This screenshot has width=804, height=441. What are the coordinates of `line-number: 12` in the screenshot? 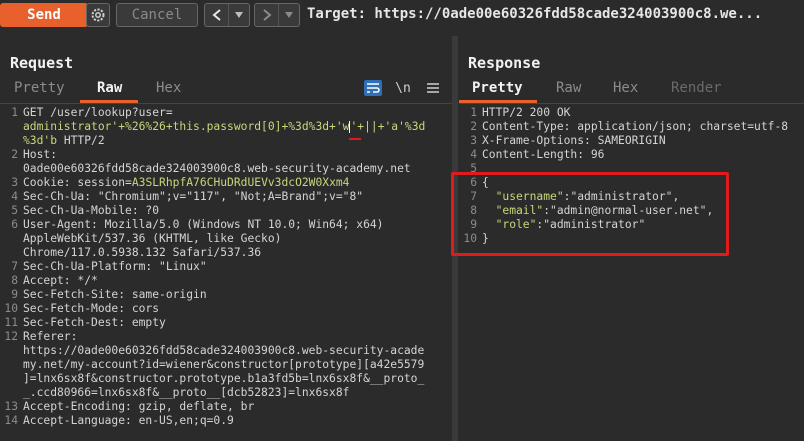 It's located at (11, 336).